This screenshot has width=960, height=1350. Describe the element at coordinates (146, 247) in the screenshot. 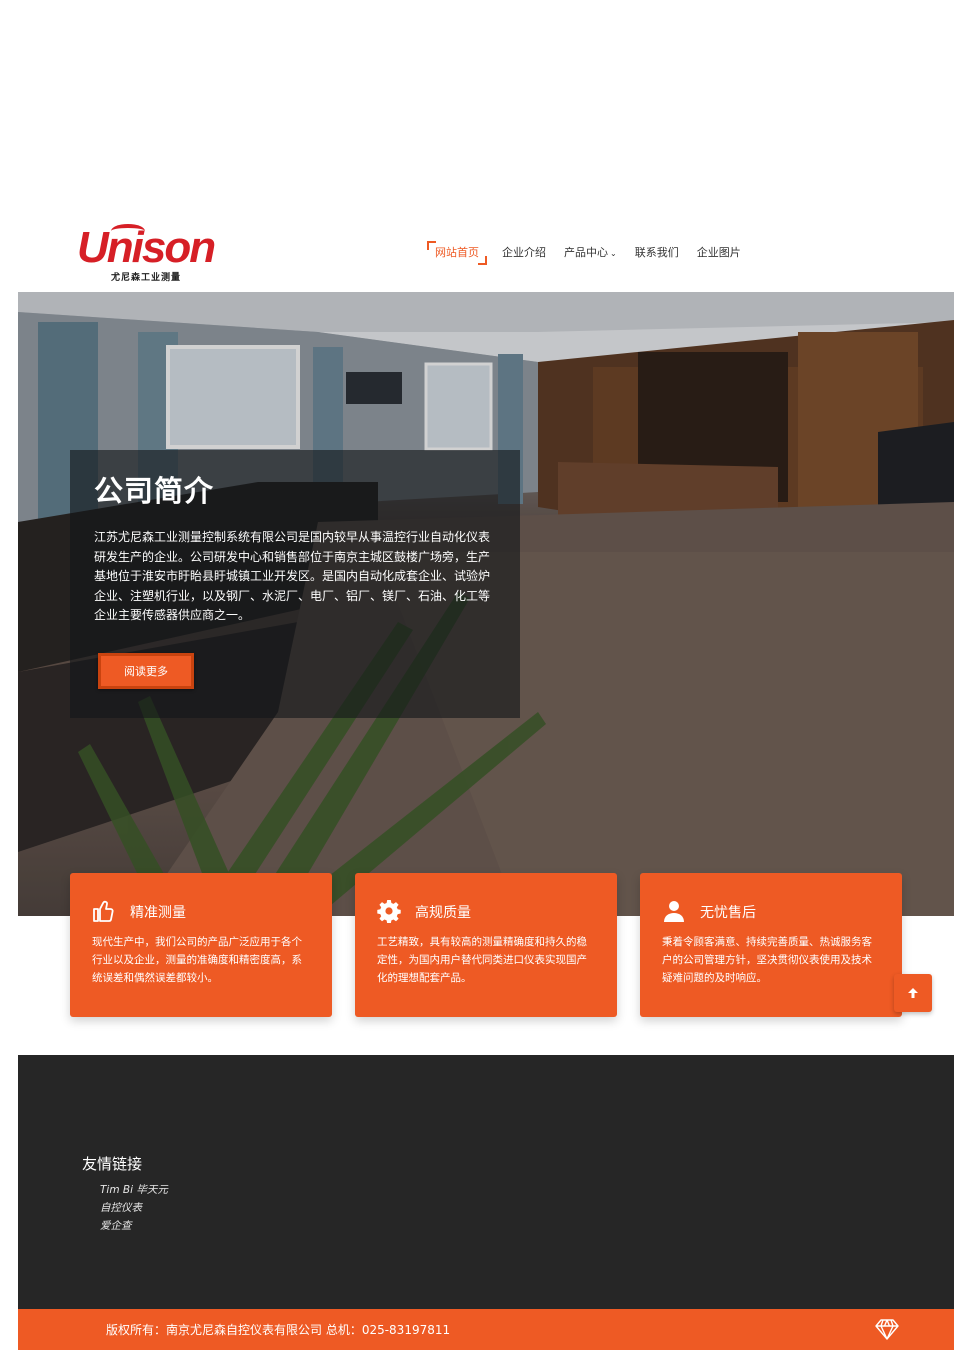

I see `logo-text: Unison` at that location.